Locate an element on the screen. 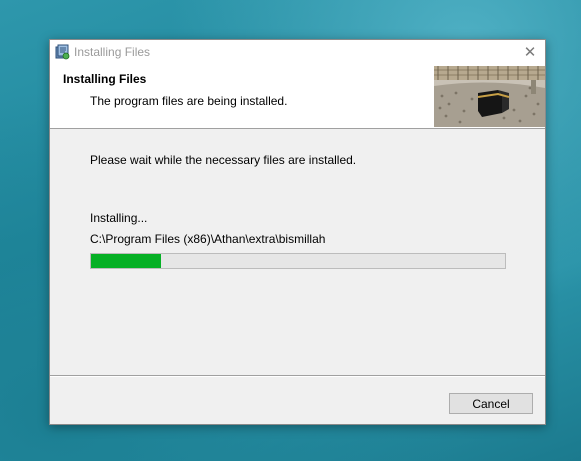 This screenshot has width=581, height=461. title-bar: Installing Files ✕ is located at coordinates (297, 52).